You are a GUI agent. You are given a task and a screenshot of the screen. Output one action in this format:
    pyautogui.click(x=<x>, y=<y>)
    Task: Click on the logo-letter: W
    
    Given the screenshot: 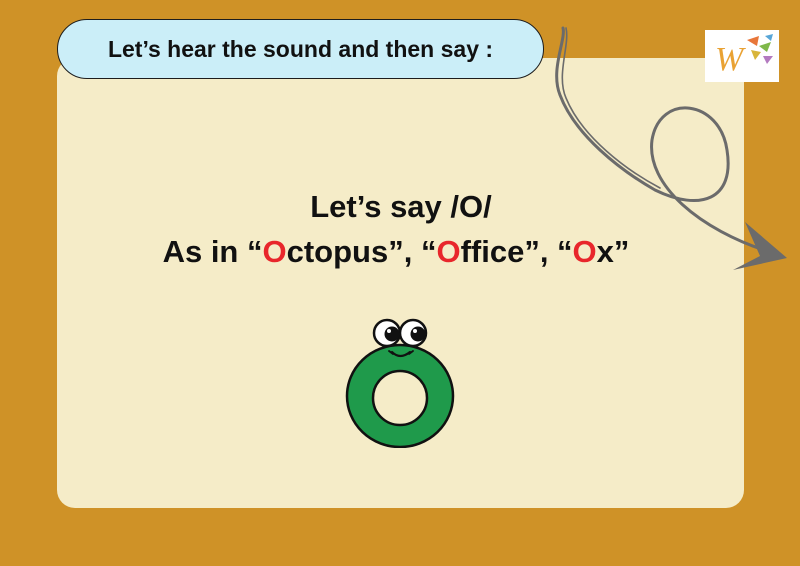 What is the action you would take?
    pyautogui.click(x=730, y=59)
    